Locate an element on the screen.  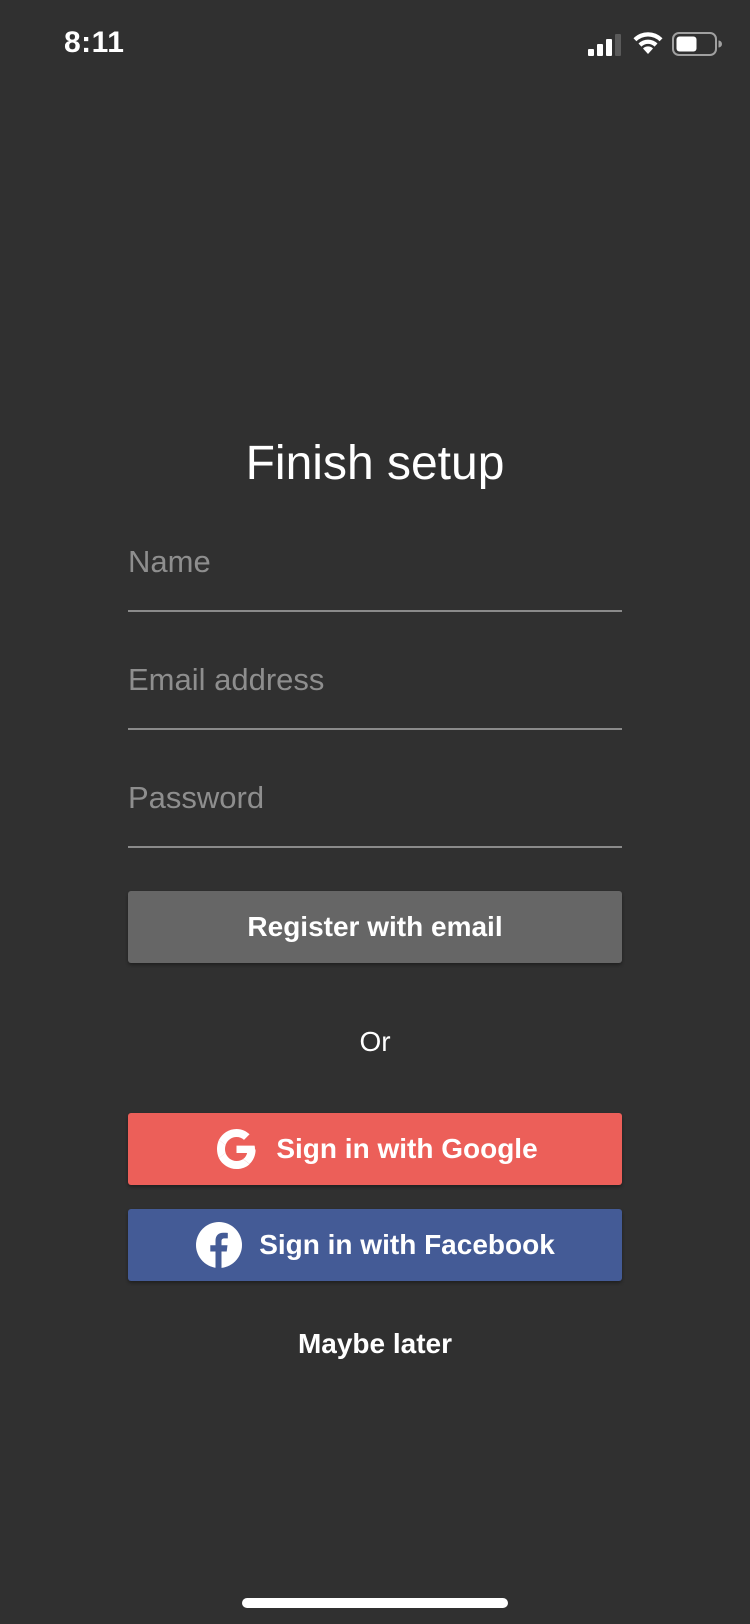
register-with-email-button: Register with email is located at coordinates (375, 927).